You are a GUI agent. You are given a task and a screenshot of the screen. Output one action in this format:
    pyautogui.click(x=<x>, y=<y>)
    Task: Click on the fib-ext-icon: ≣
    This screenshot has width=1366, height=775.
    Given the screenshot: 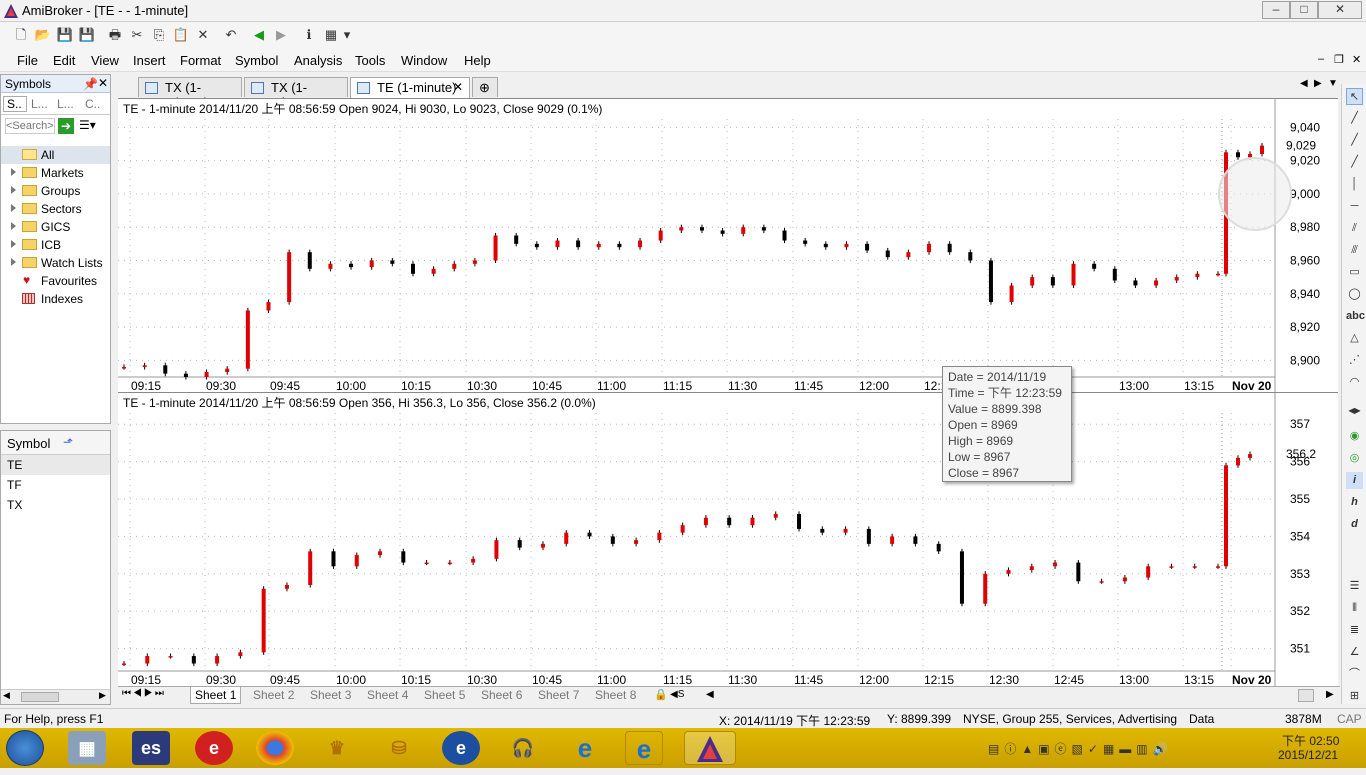 What is the action you would take?
    pyautogui.click(x=1354, y=630)
    